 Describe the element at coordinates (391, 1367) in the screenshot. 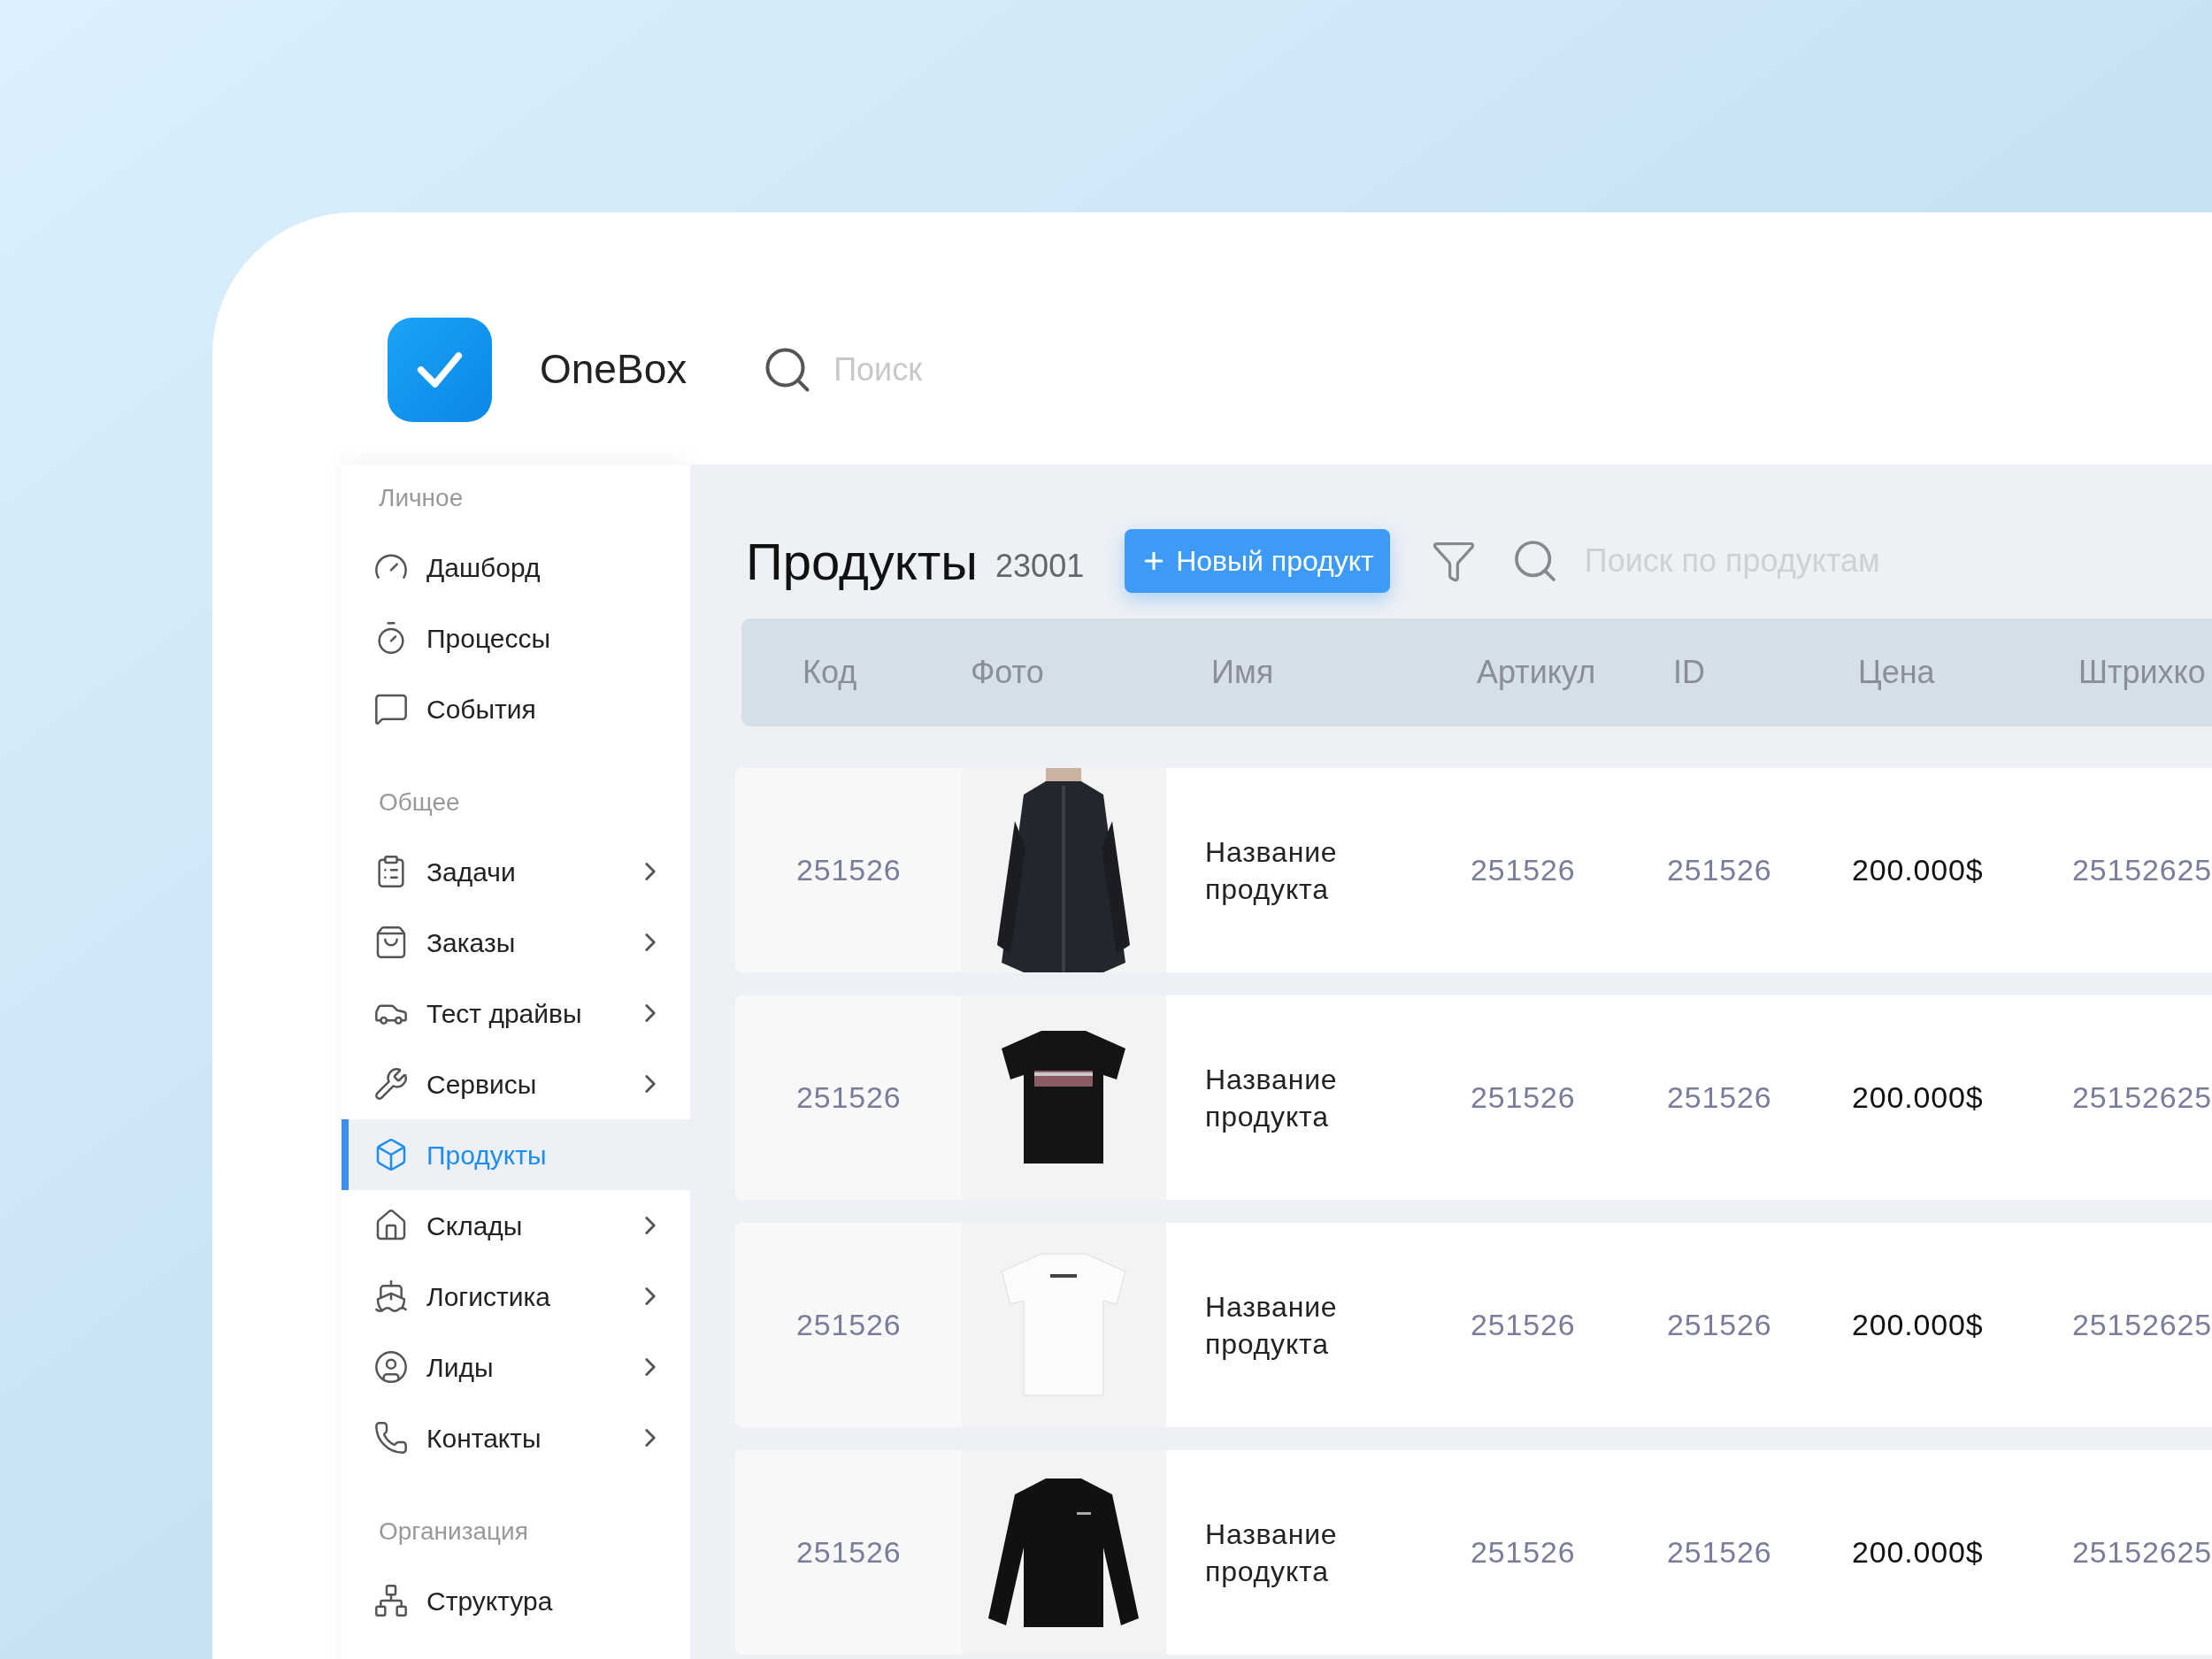

I see `user-icon` at that location.